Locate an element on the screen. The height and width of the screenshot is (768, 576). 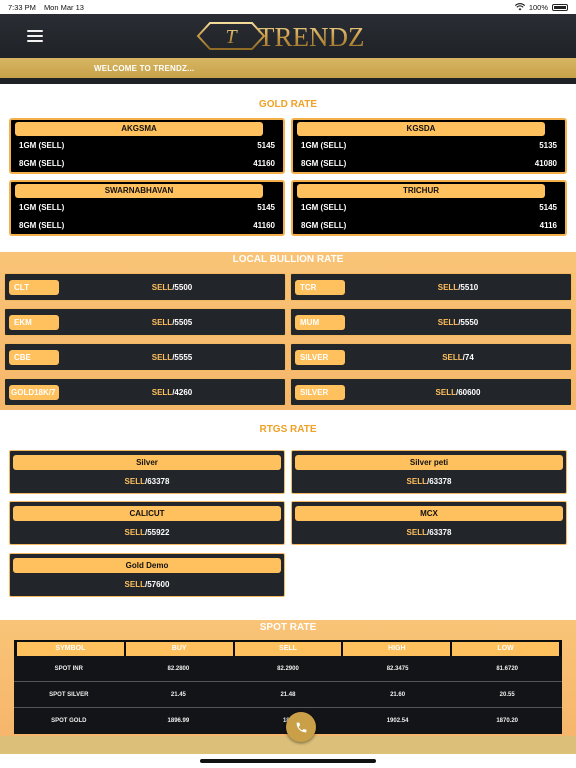
bullion-value: /4260 is located at coordinates (182, 392).